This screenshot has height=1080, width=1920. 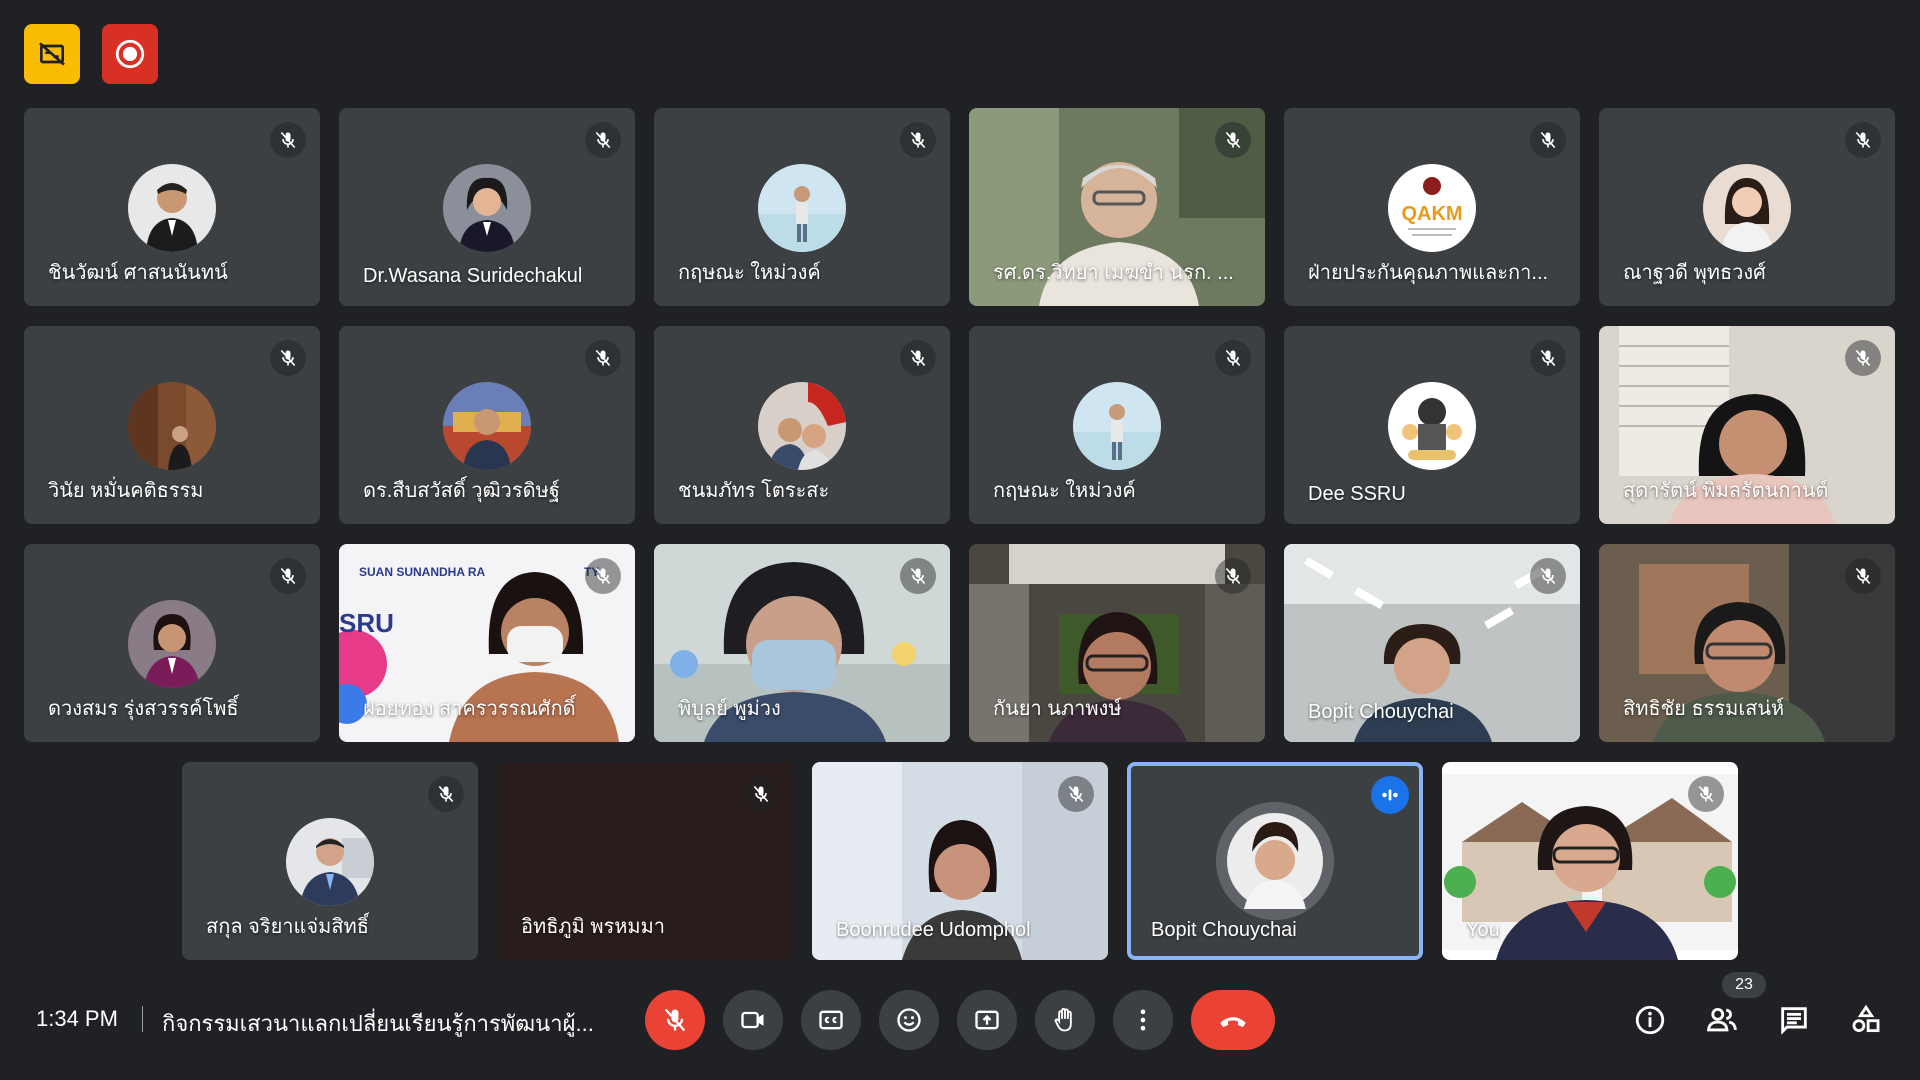 I want to click on meeting-details-button, so click(x=1650, y=1020).